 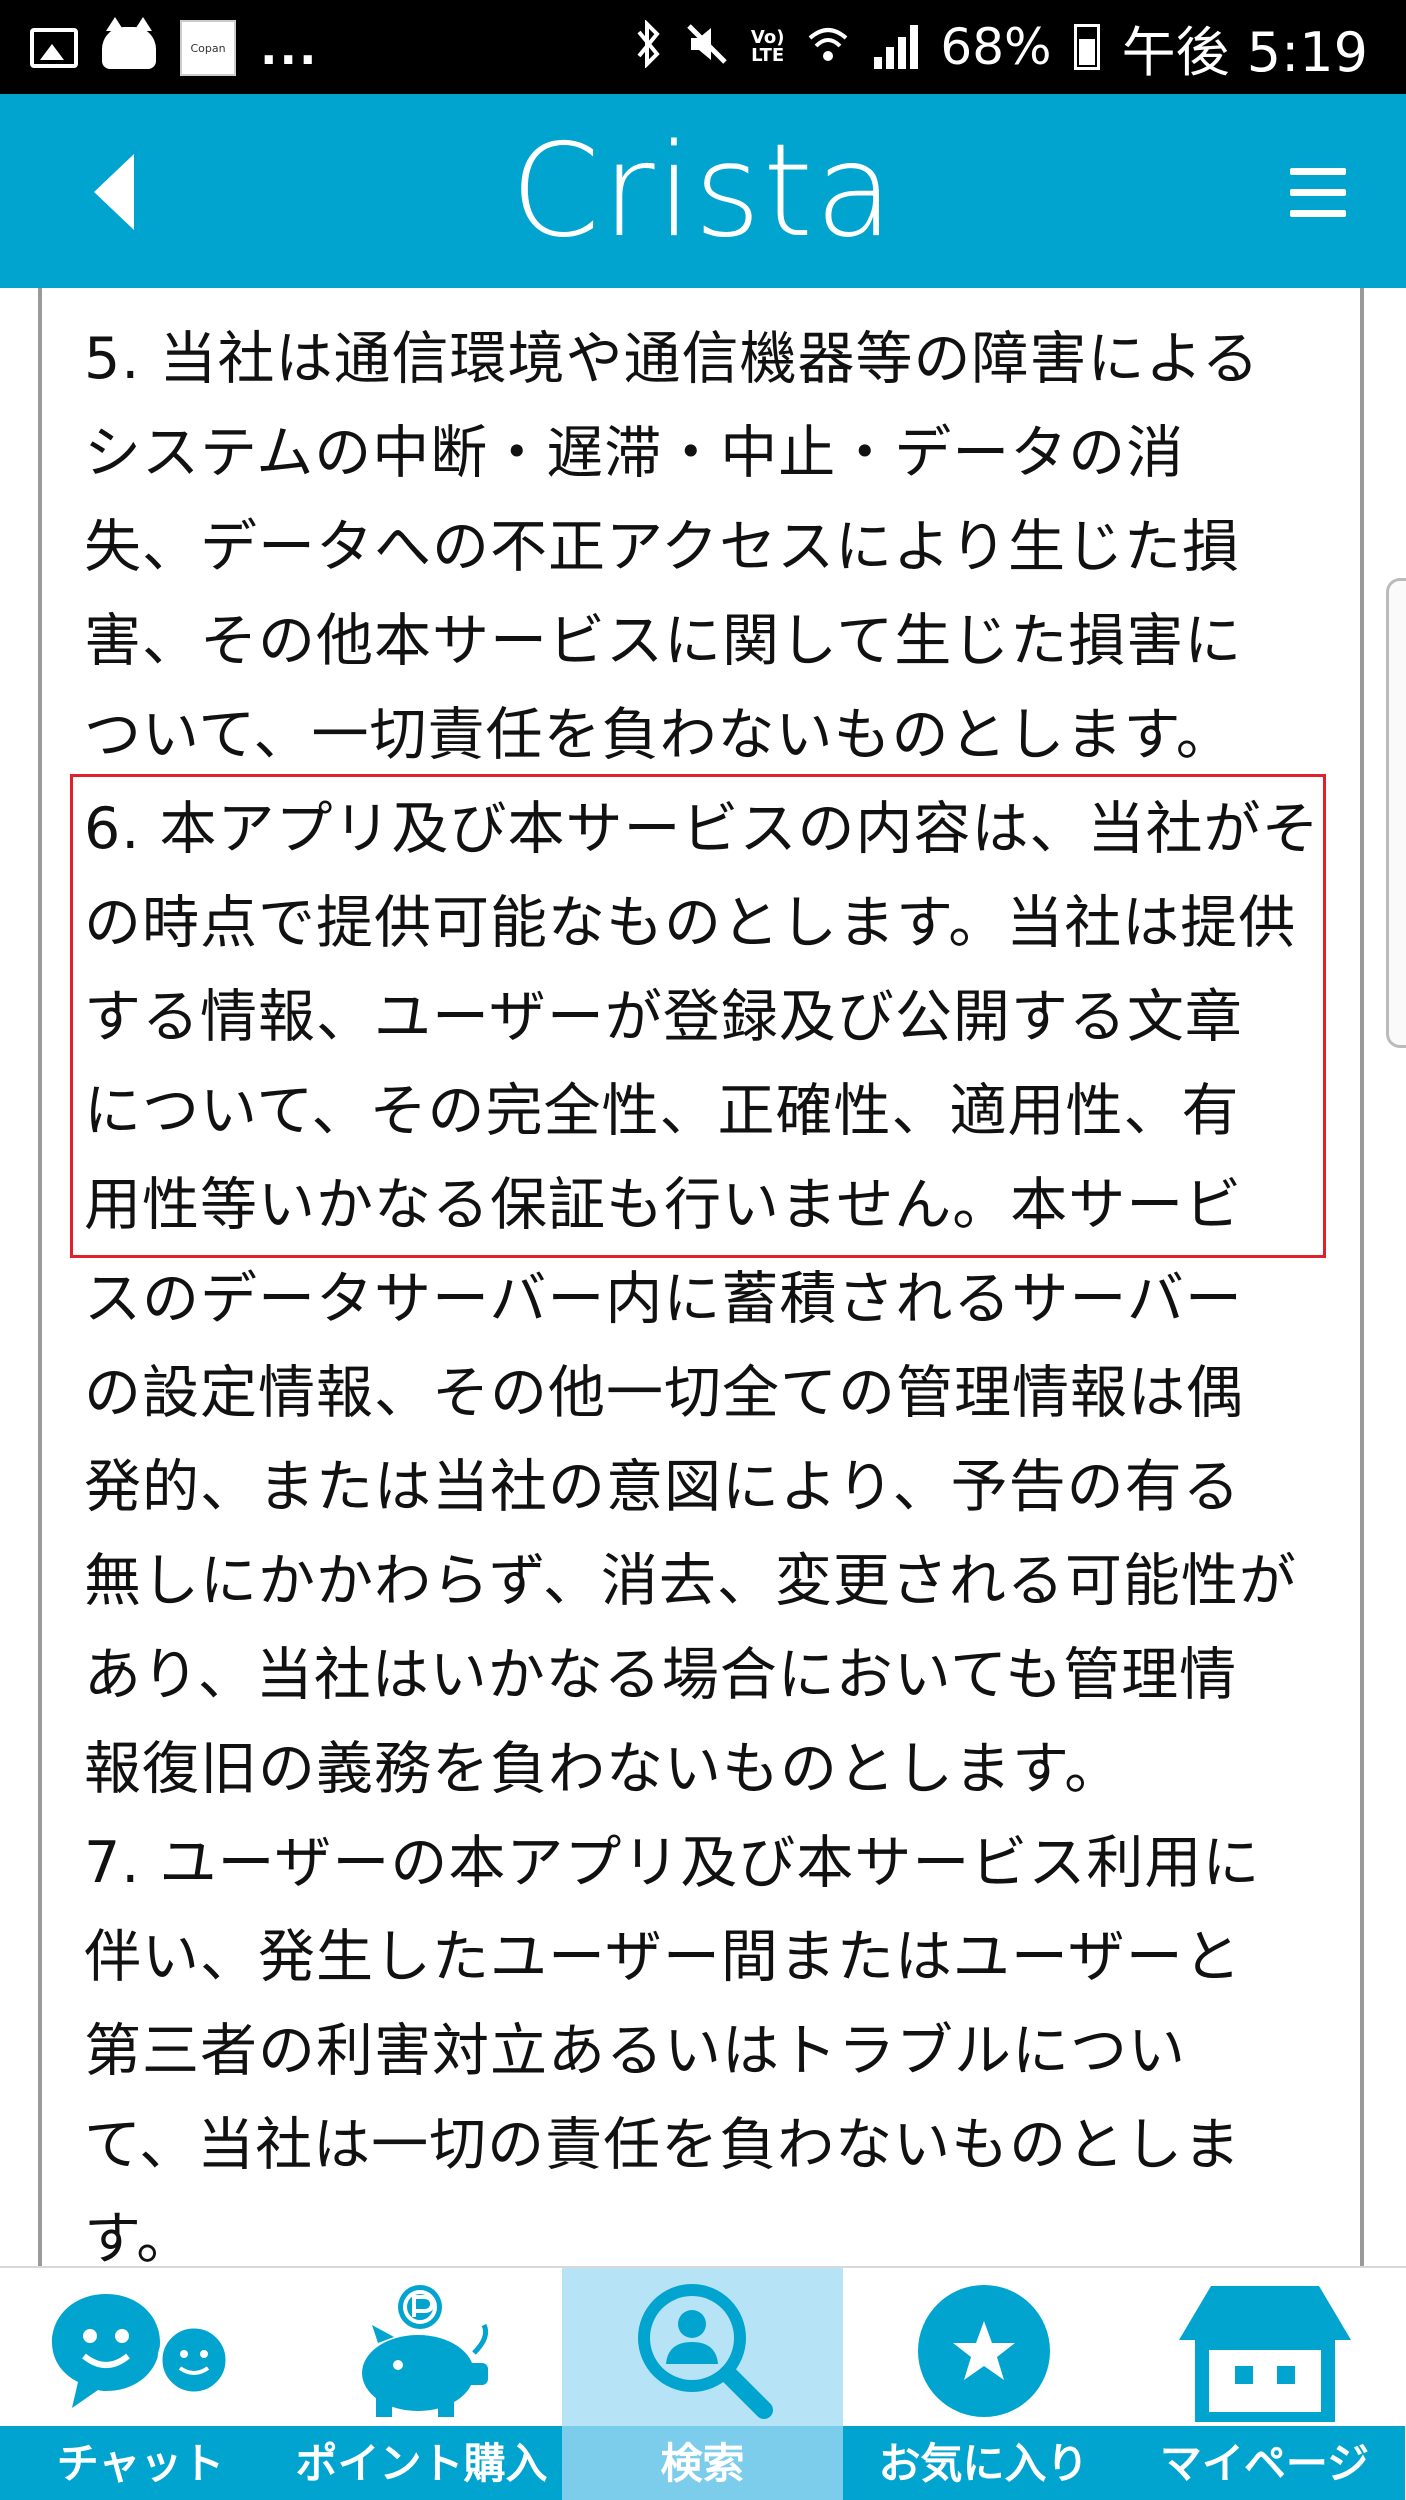 I want to click on terms-line: す。, so click(x=139, y=2236).